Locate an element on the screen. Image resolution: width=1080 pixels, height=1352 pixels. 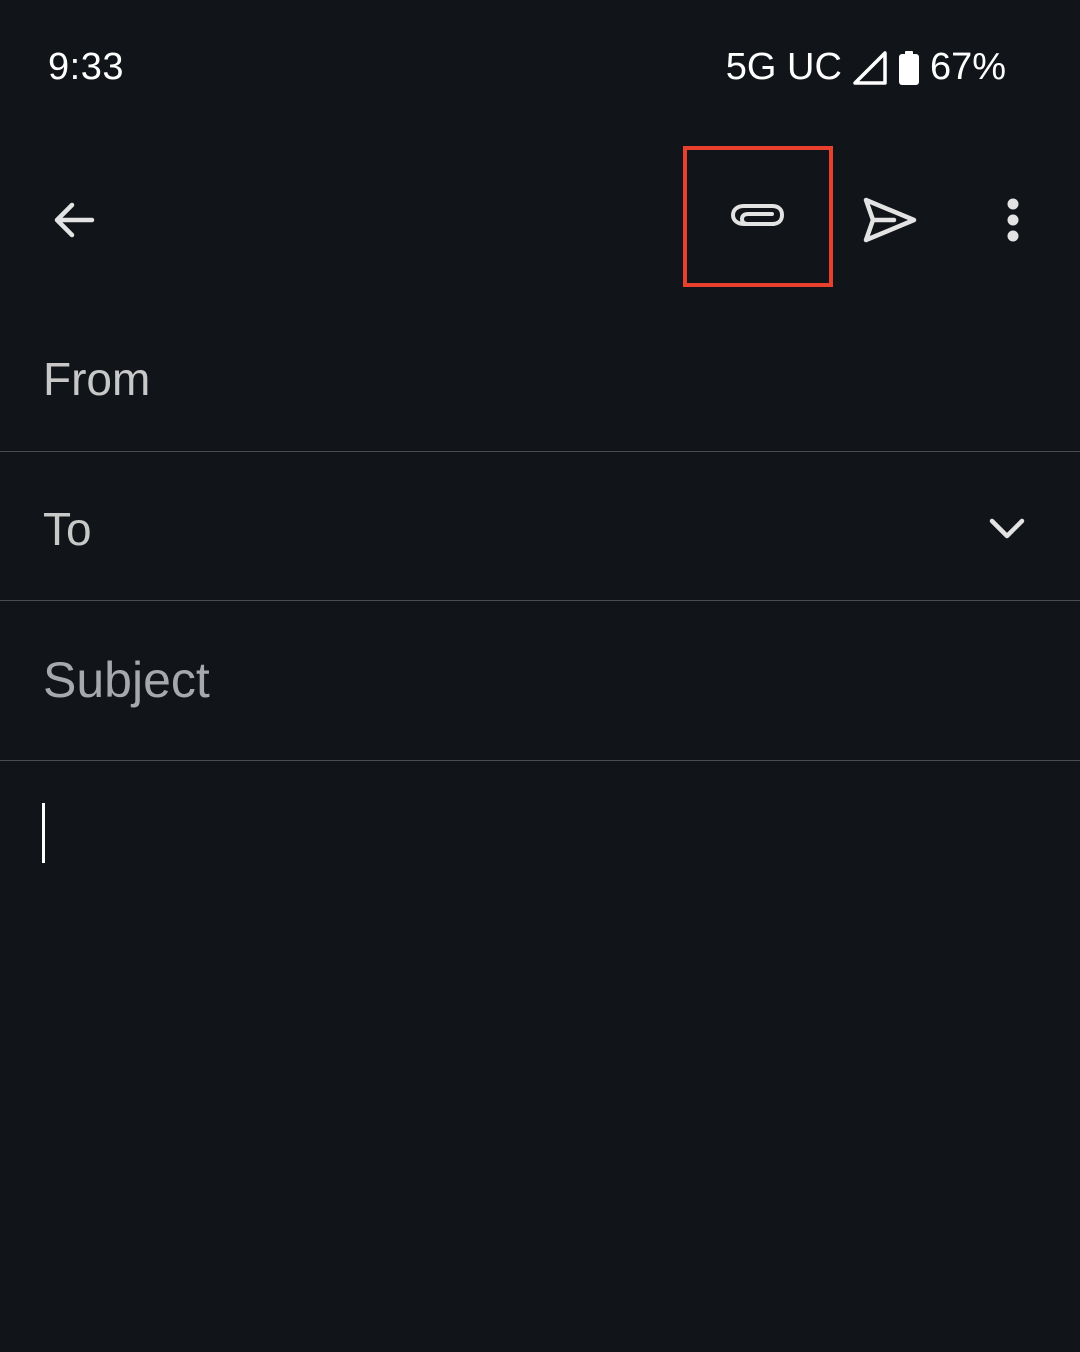
send-button is located at coordinates (890, 220).